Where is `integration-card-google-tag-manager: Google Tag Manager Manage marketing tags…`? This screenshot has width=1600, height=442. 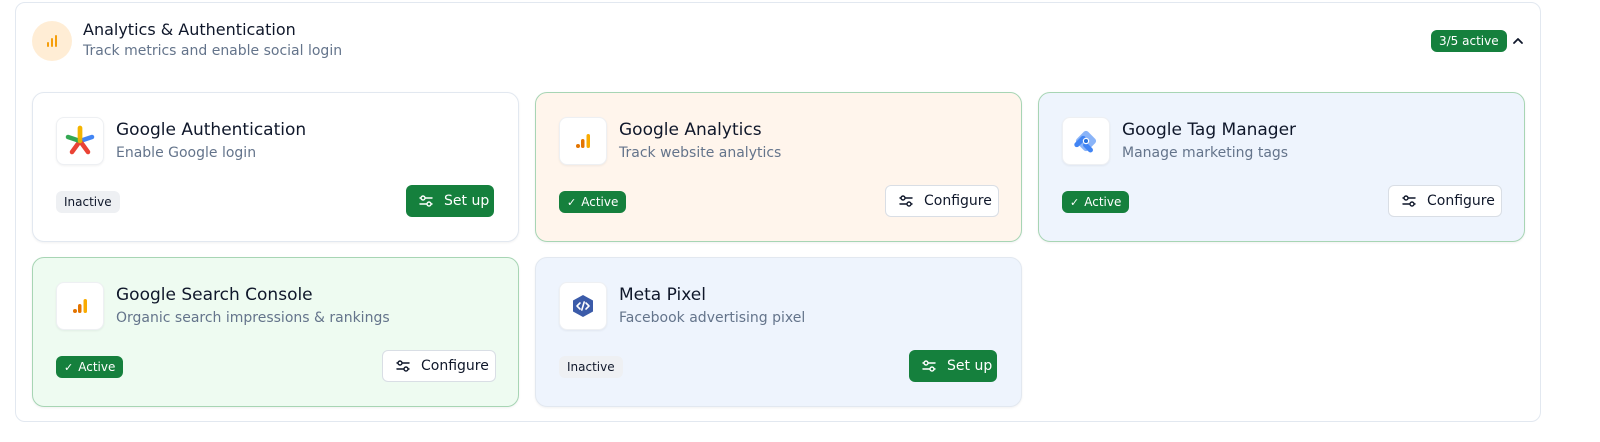
integration-card-google-tag-manager: Google Tag Manager Manage marketing tags… is located at coordinates (1281, 167).